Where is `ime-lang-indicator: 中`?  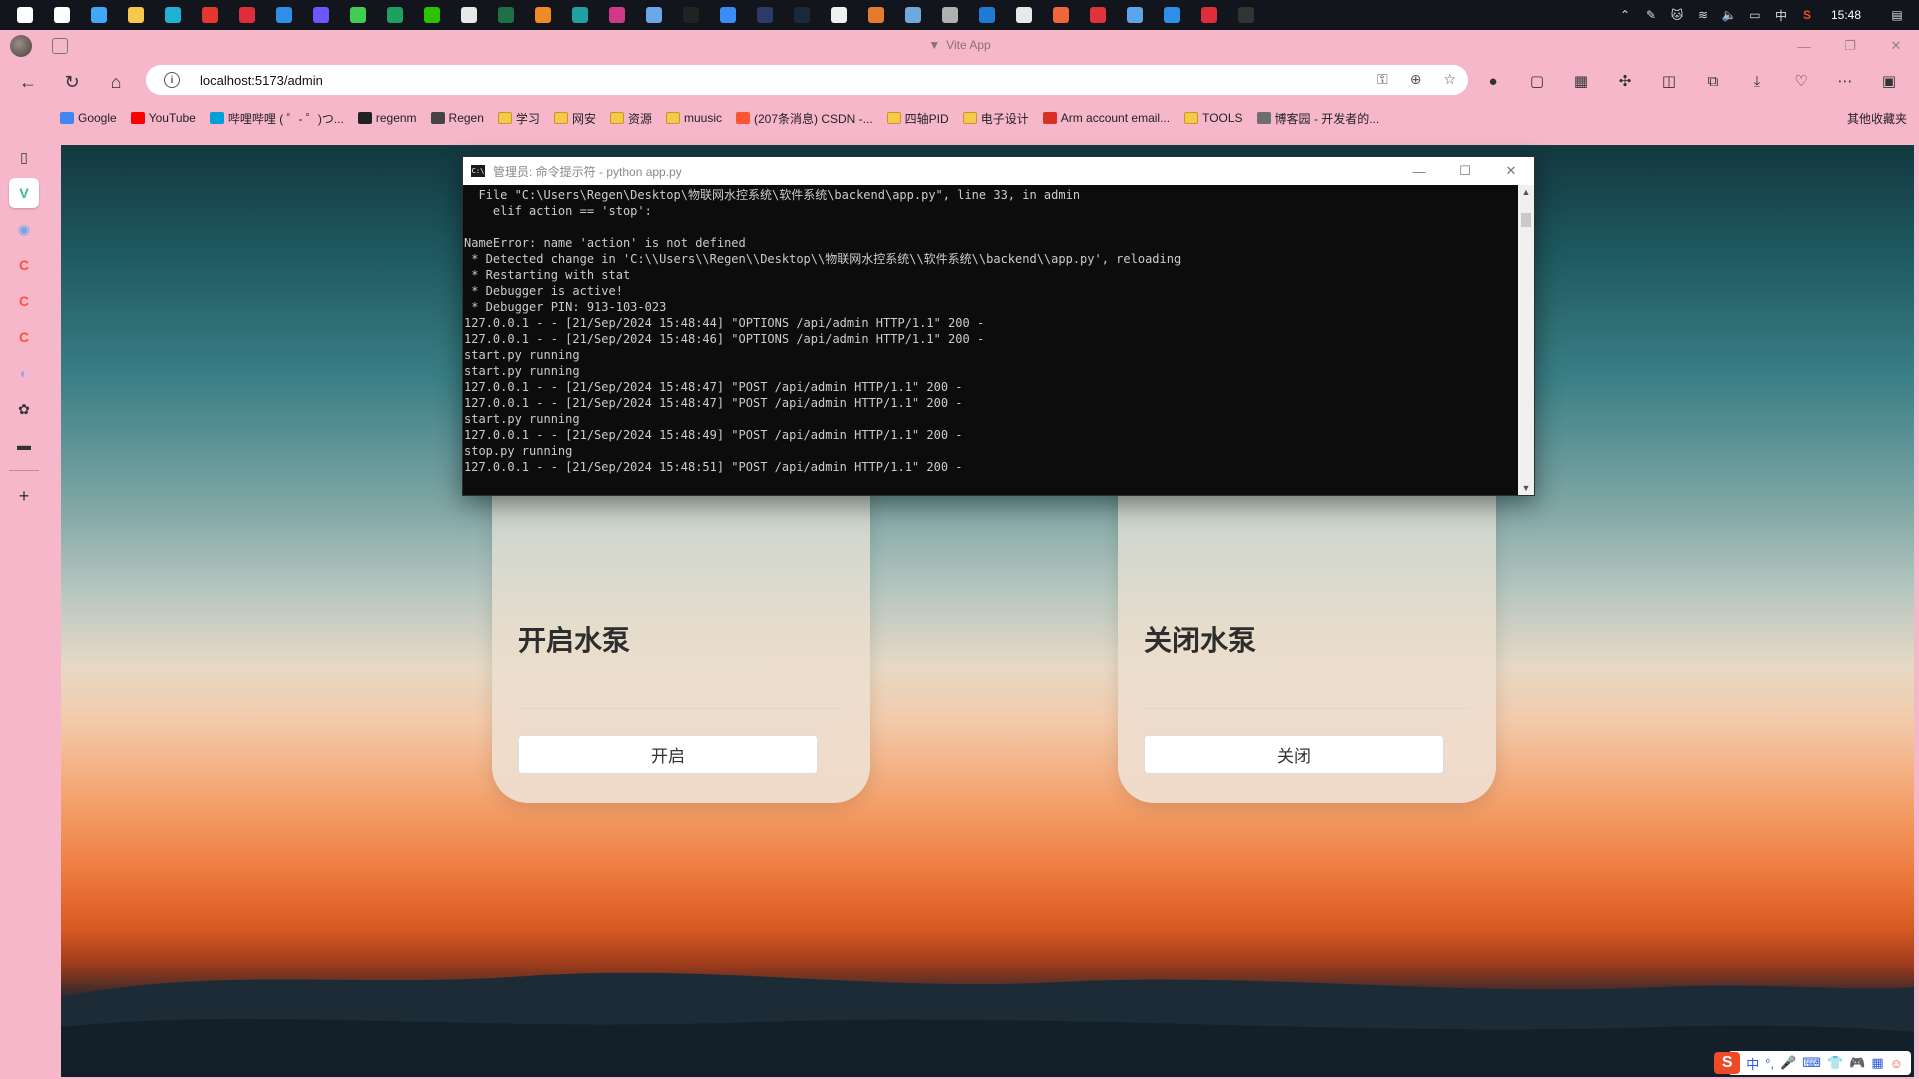
ime-lang-indicator: 中 is located at coordinates (1781, 15).